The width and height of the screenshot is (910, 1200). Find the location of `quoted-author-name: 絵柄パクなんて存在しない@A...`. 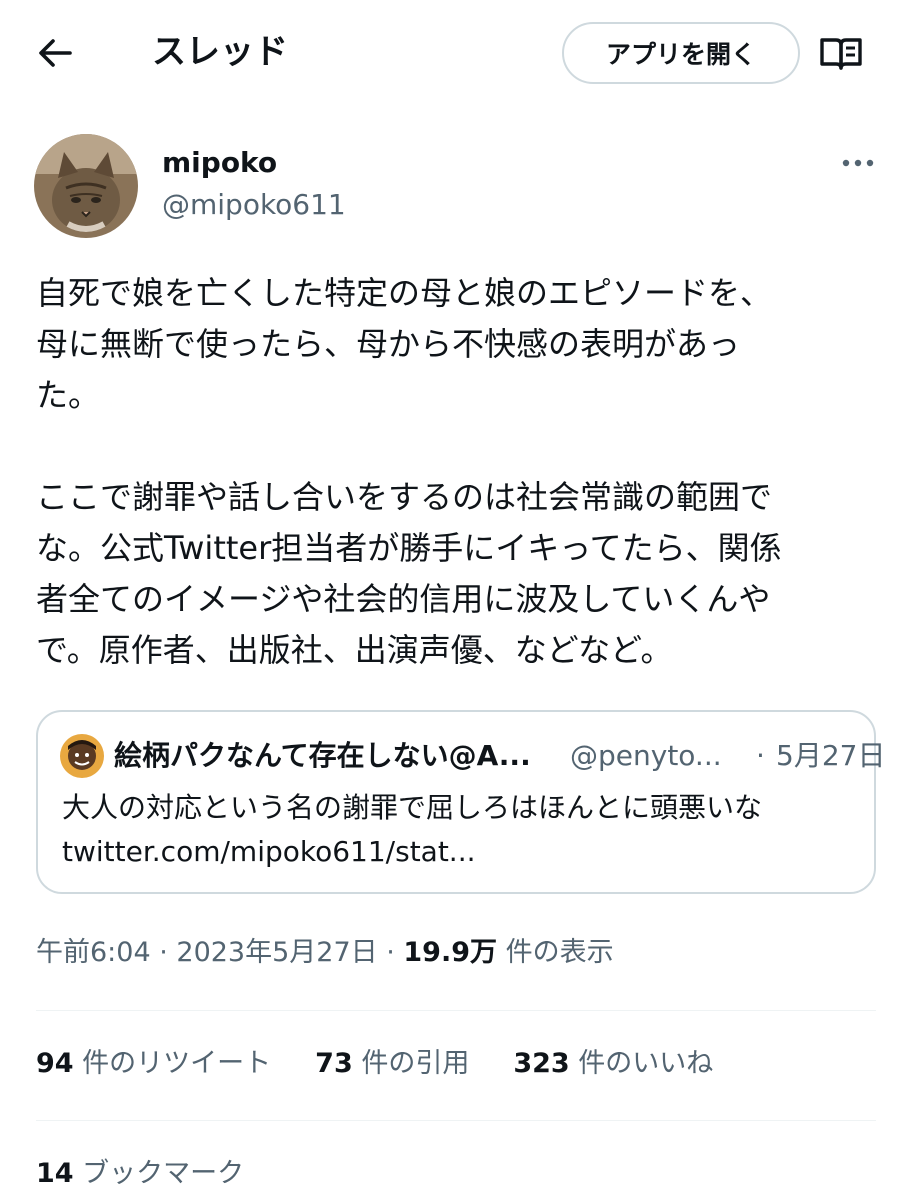

quoted-author-name: 絵柄パクなんて存在しない@A... is located at coordinates (322, 755).